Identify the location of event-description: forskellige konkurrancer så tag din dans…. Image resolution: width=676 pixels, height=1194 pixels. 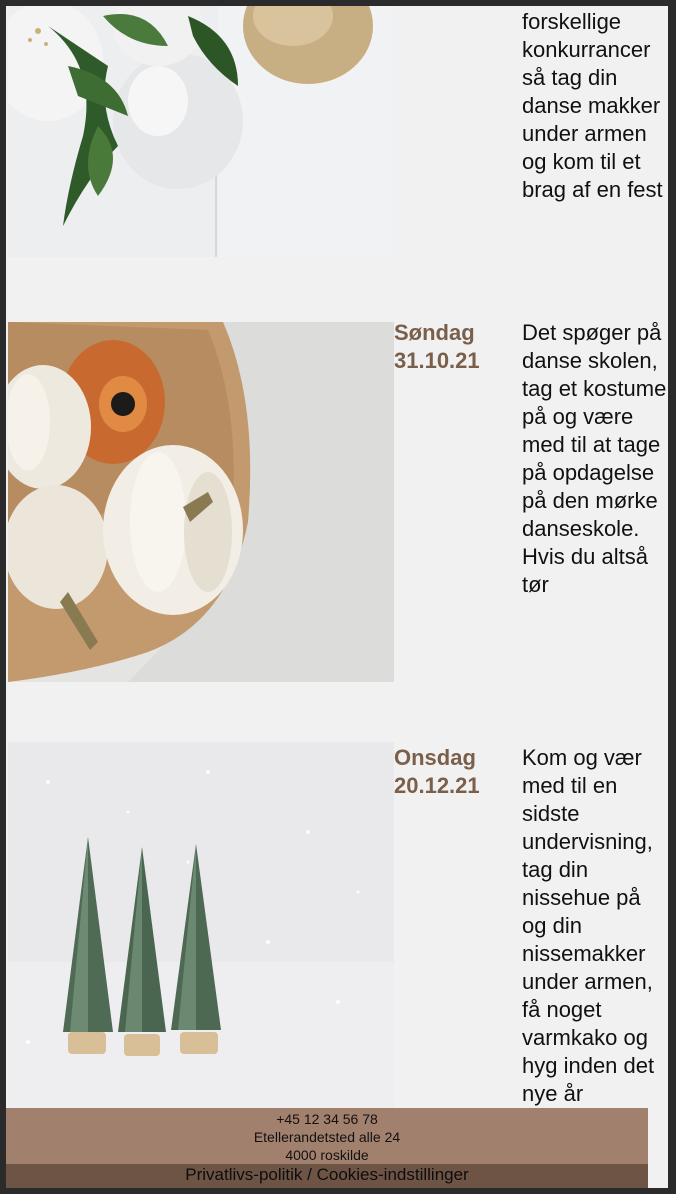
(592, 105).